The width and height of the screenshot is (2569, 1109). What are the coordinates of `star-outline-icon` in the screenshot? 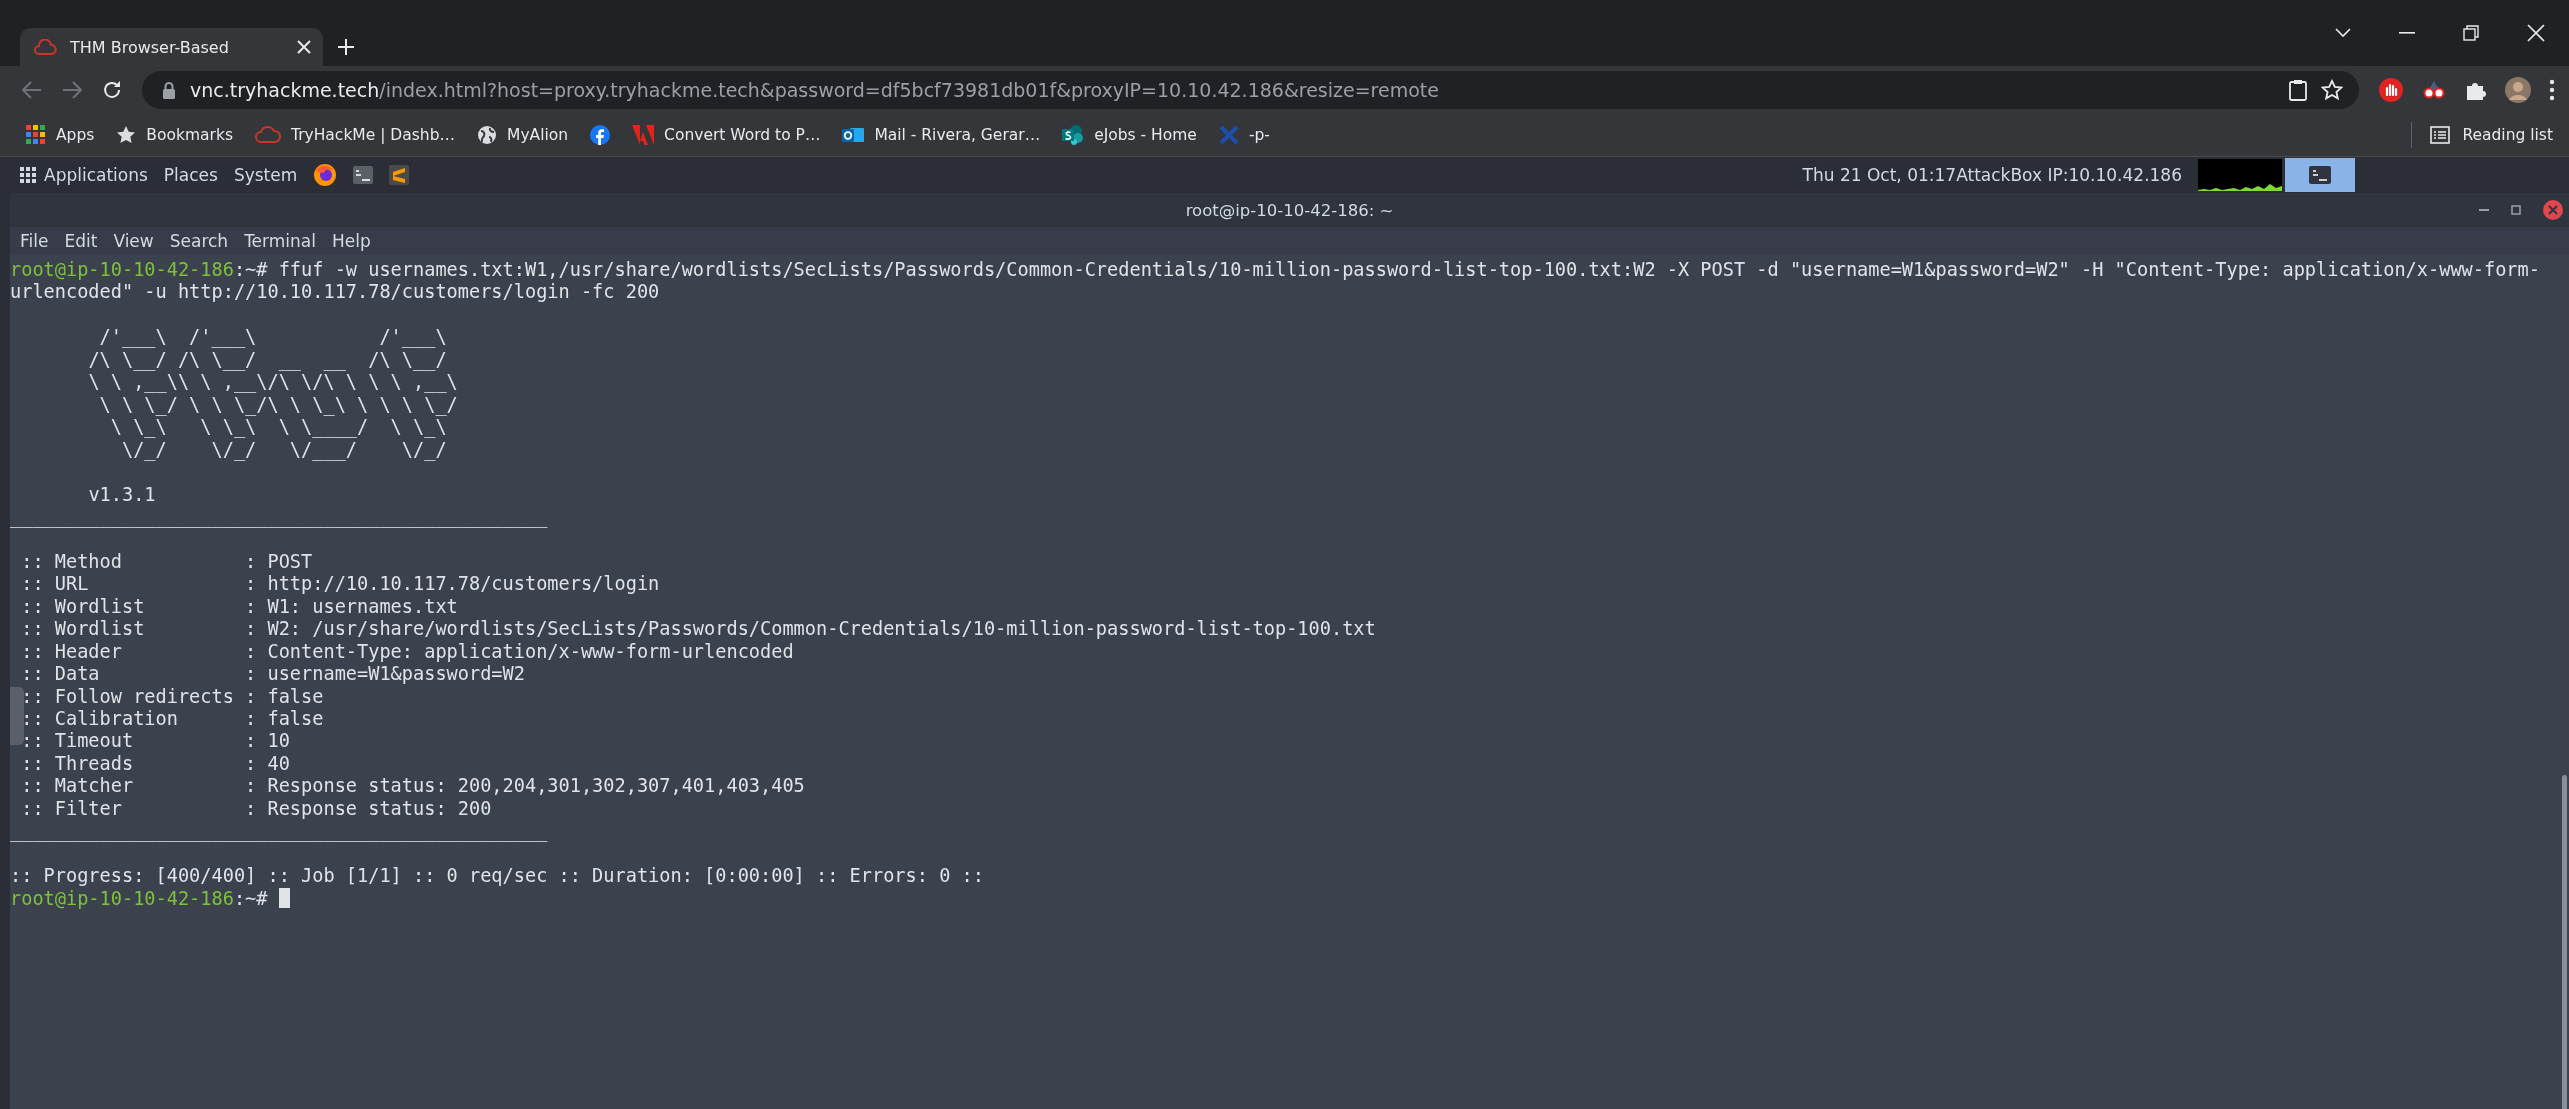 It's located at (2332, 90).